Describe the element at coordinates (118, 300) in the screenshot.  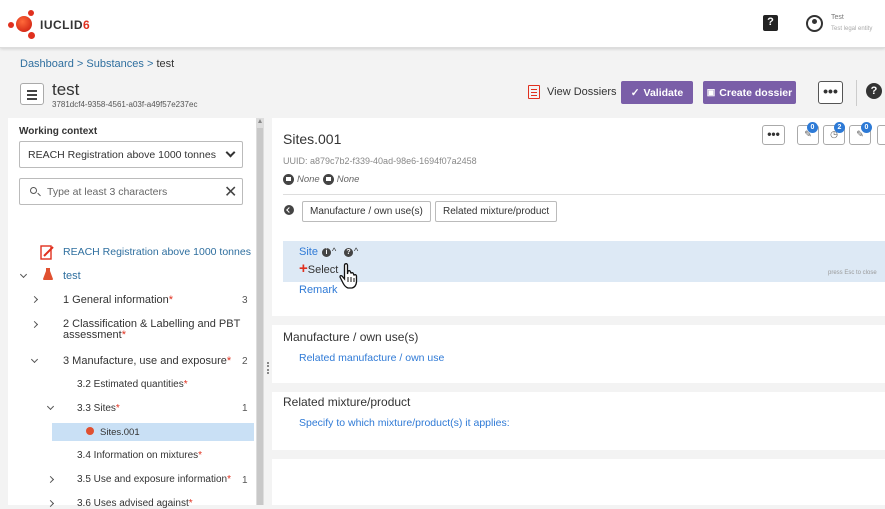
I see `tree-item-general-information: 1 General information*` at that location.